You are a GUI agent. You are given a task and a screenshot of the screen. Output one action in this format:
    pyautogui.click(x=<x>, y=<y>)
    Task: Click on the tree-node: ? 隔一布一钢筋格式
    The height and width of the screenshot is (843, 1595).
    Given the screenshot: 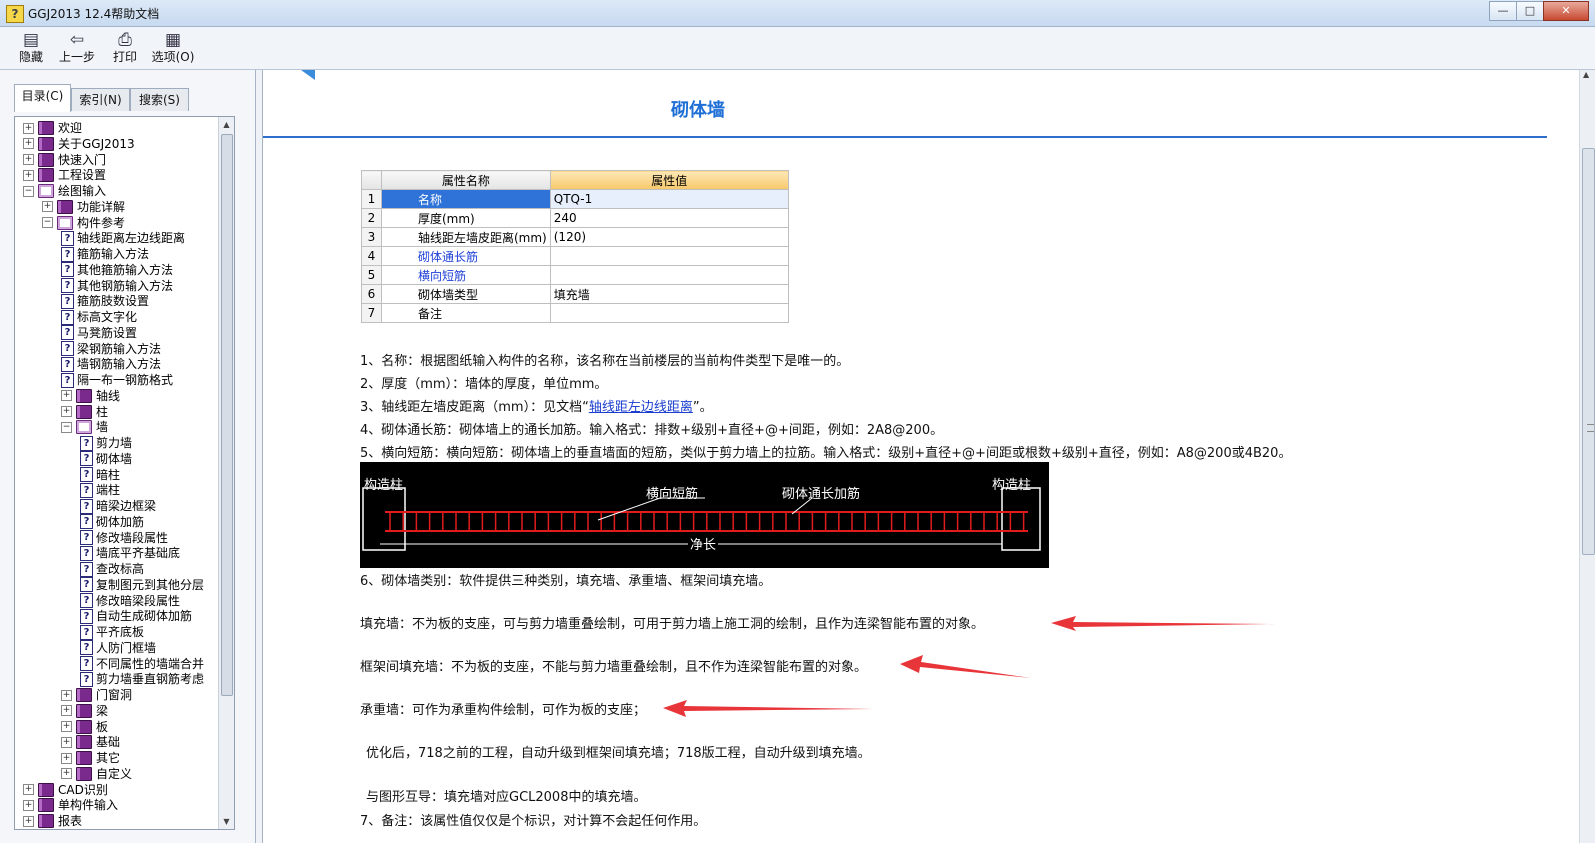 What is the action you would take?
    pyautogui.click(x=117, y=380)
    